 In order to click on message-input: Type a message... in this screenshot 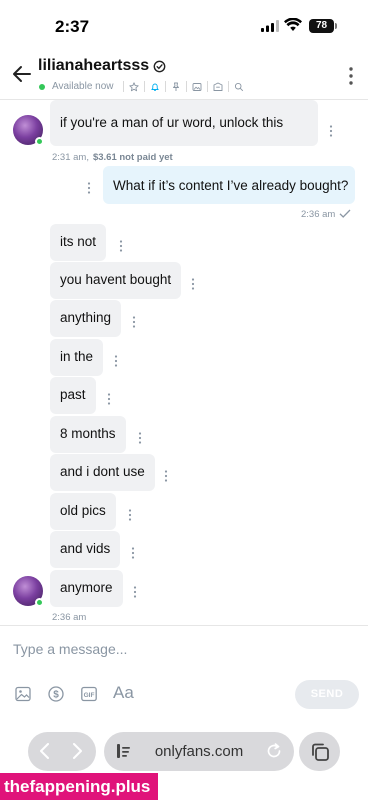, I will do `click(70, 649)`.